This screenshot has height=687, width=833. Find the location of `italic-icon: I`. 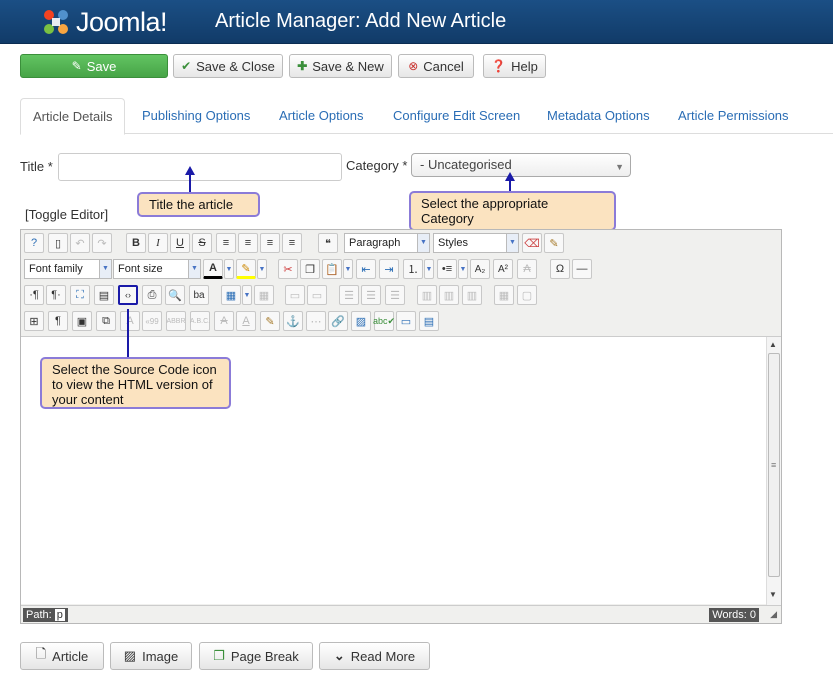

italic-icon: I is located at coordinates (158, 243).